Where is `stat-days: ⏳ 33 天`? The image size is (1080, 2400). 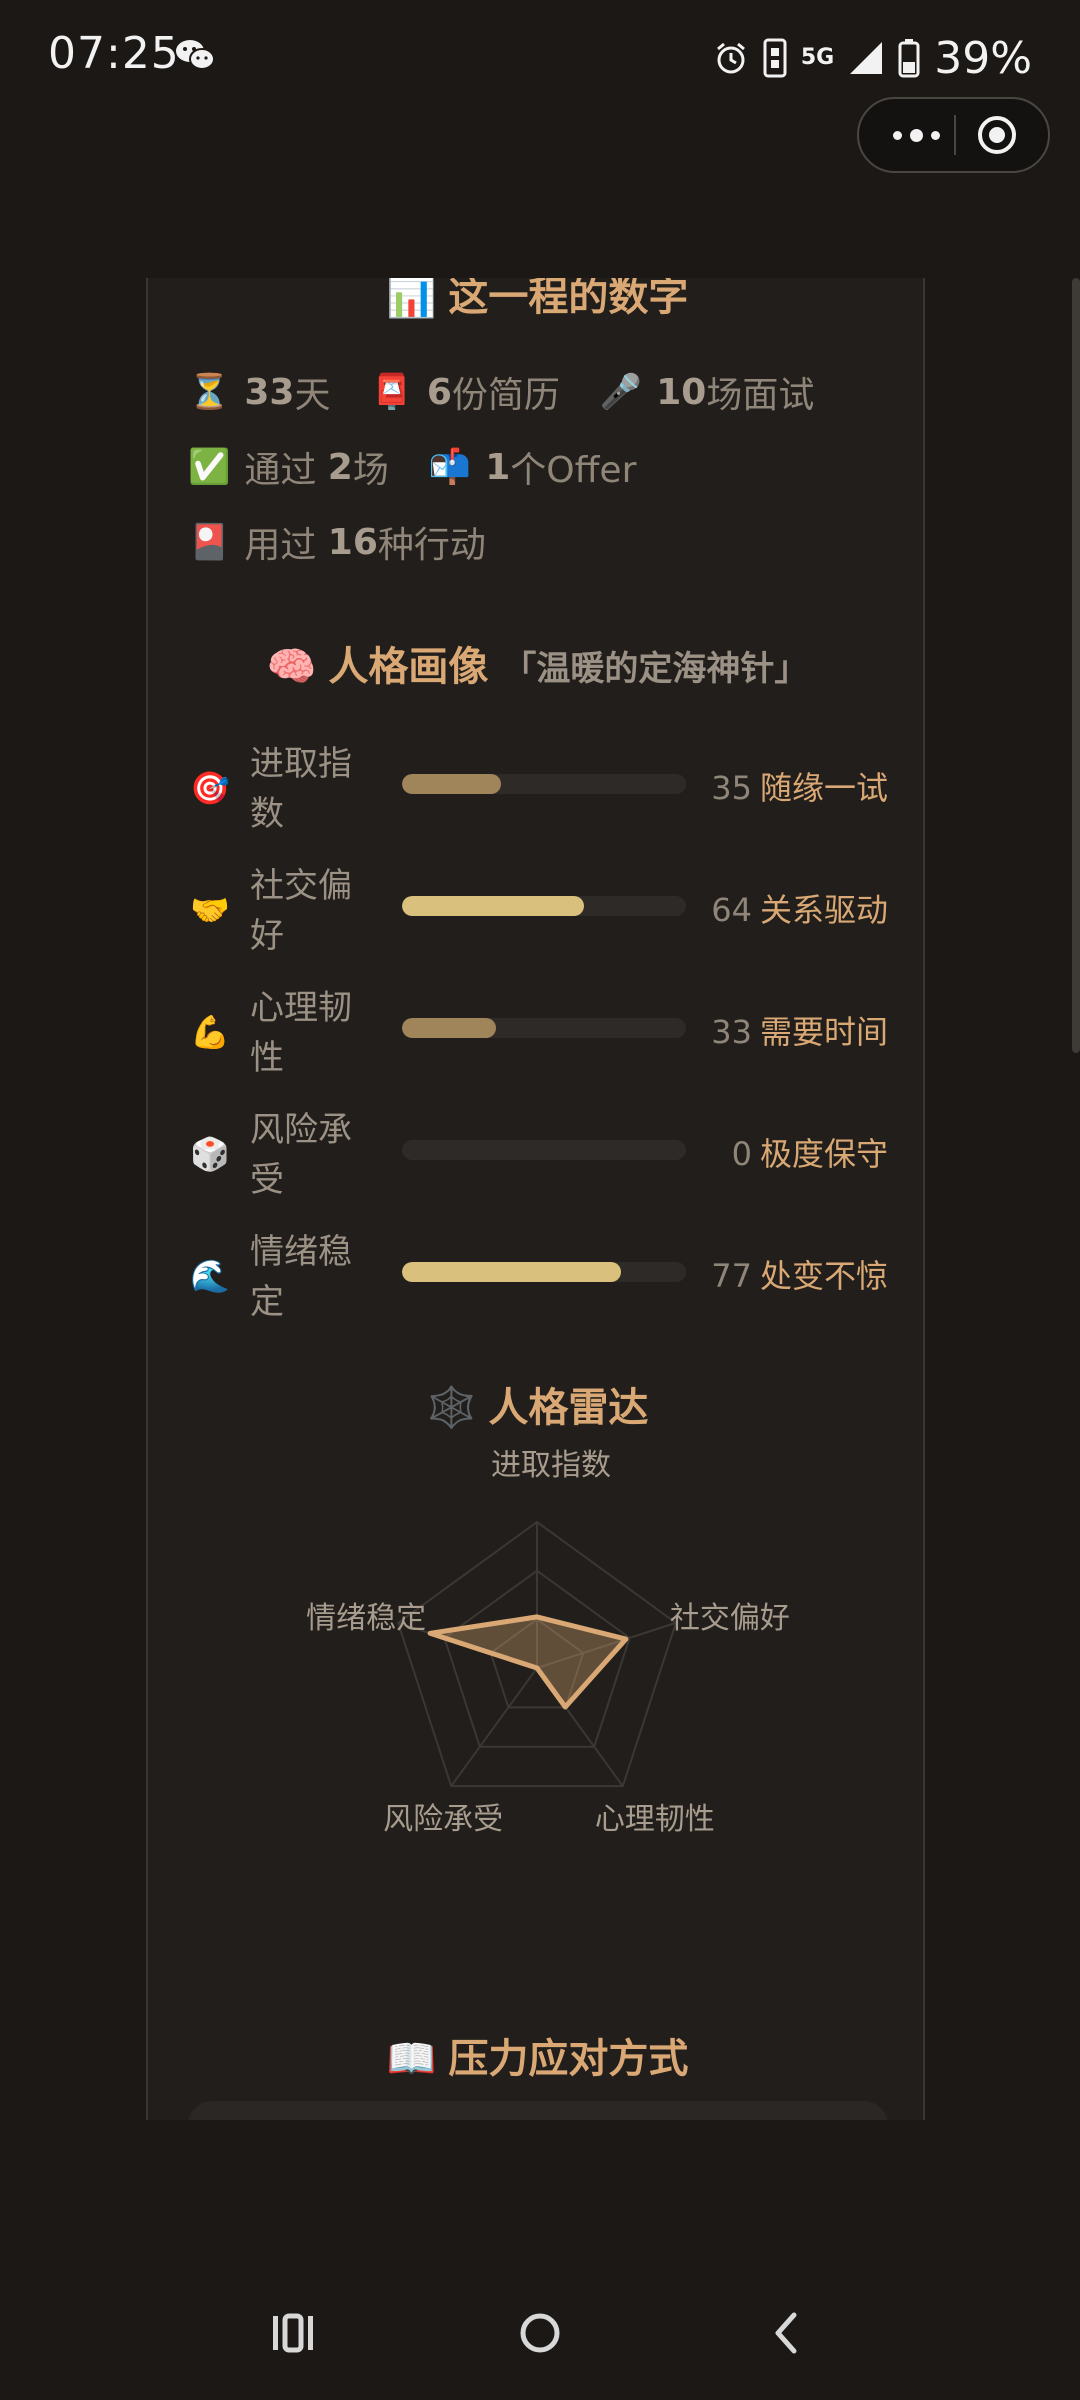
stat-days: ⏳ 33 天 is located at coordinates (259, 392).